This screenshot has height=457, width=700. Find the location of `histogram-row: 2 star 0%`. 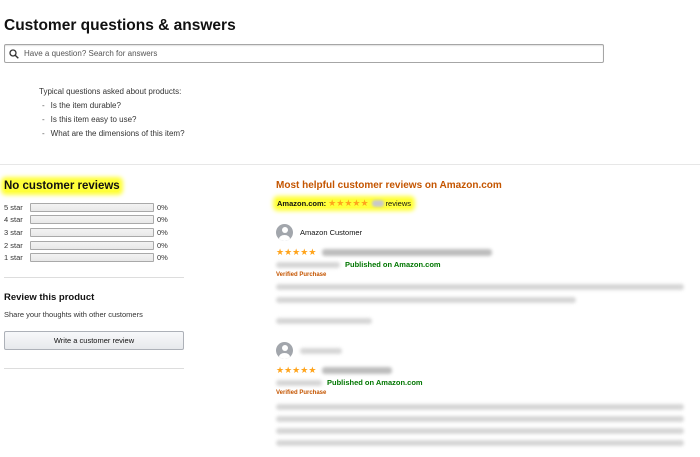

histogram-row: 2 star 0% is located at coordinates (86, 245).